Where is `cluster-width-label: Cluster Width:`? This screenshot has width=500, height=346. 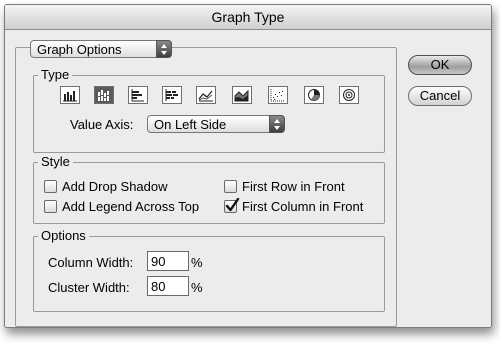
cluster-width-label: Cluster Width: is located at coordinates (89, 287).